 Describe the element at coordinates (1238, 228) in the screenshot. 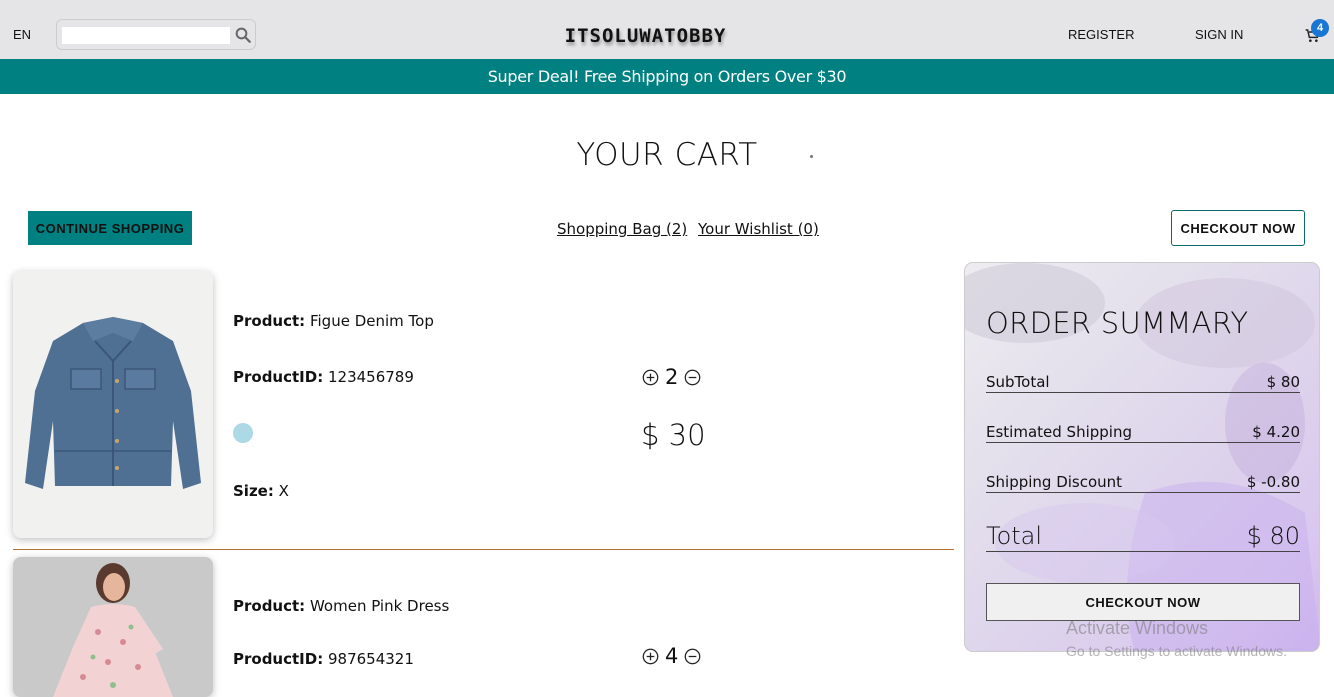

I see `checkout-now-button-top: CHECKOUT NOW` at that location.